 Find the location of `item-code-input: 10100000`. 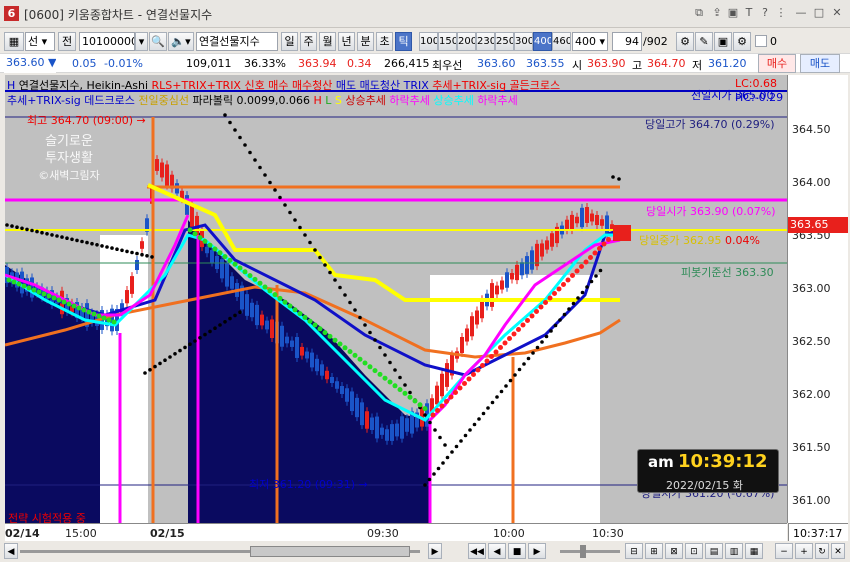

item-code-input: 10100000 is located at coordinates (107, 41).